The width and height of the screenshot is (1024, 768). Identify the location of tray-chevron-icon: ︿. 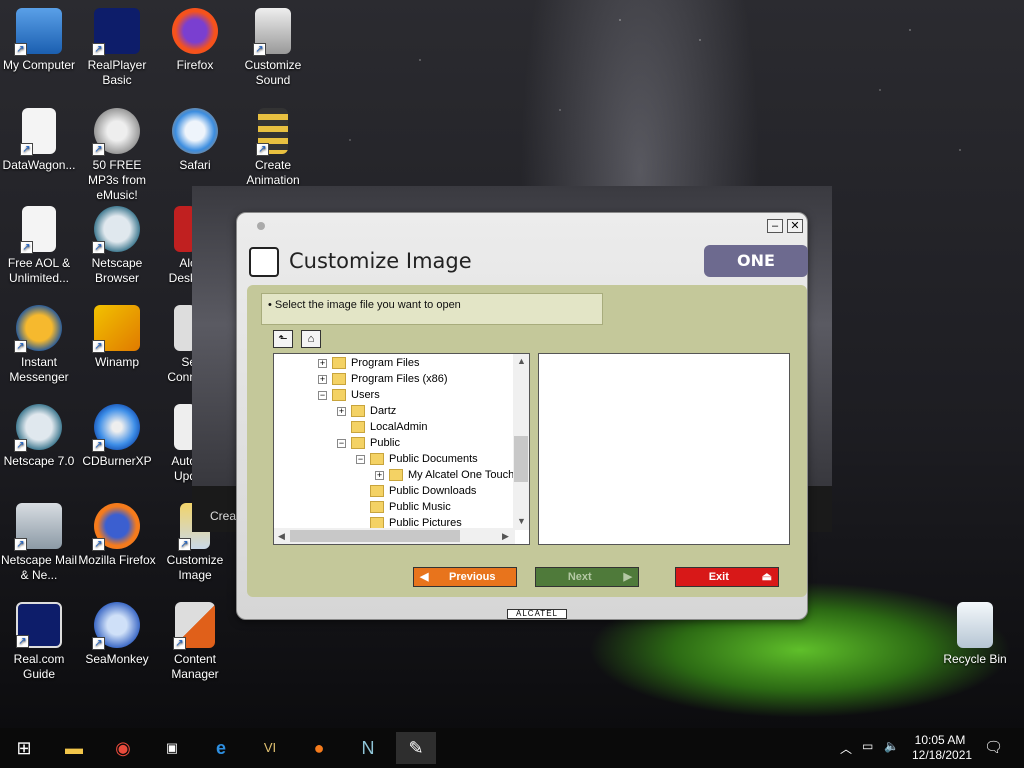
(846, 748).